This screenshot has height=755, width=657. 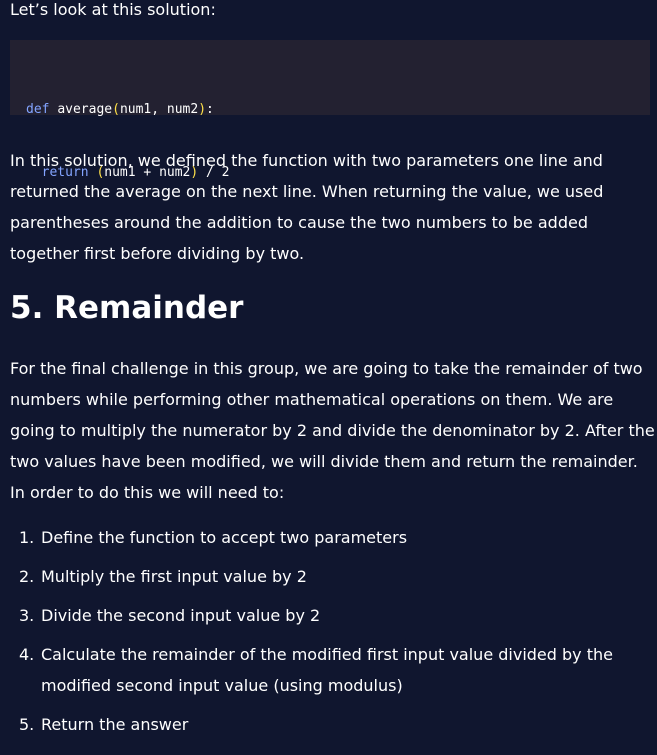 What do you see at coordinates (210, 109) in the screenshot?
I see `code-colon: :` at bounding box center [210, 109].